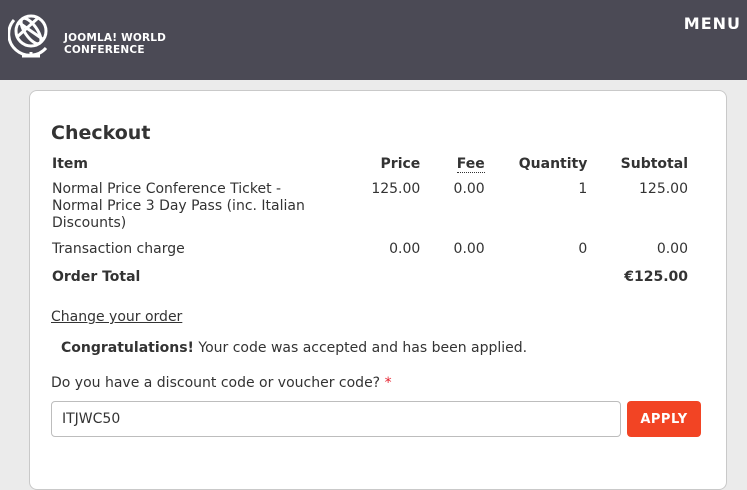  What do you see at coordinates (396, 189) in the screenshot?
I see `row-price: 125.00` at bounding box center [396, 189].